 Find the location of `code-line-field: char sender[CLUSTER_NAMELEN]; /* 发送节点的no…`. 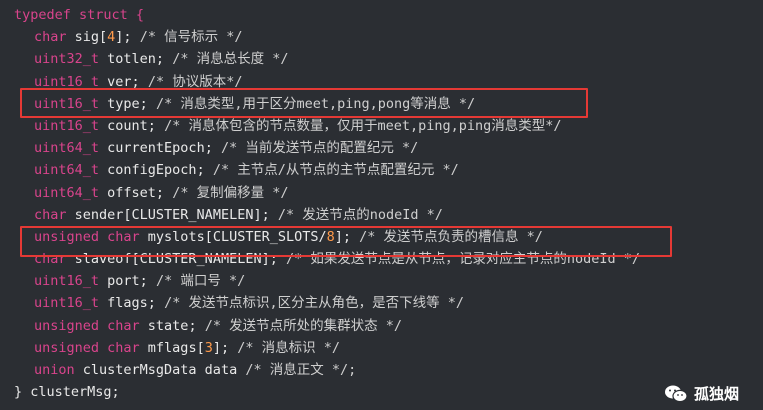

code-line-field: char sender[CLUSTER_NAMELEN]; /* 发送节点的no… is located at coordinates (381, 215).